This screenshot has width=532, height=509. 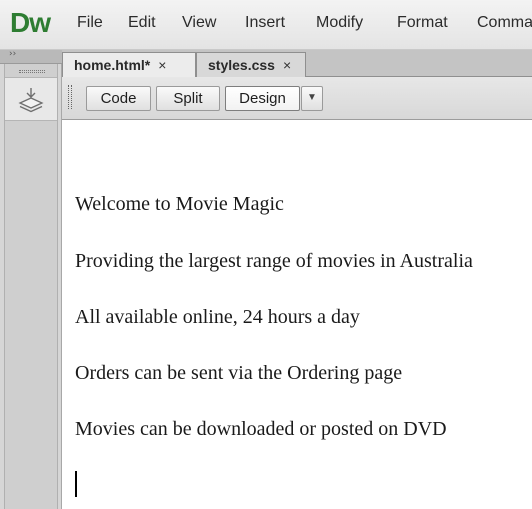 I want to click on double-chevron-right-icon: ››, so click(x=12, y=54).